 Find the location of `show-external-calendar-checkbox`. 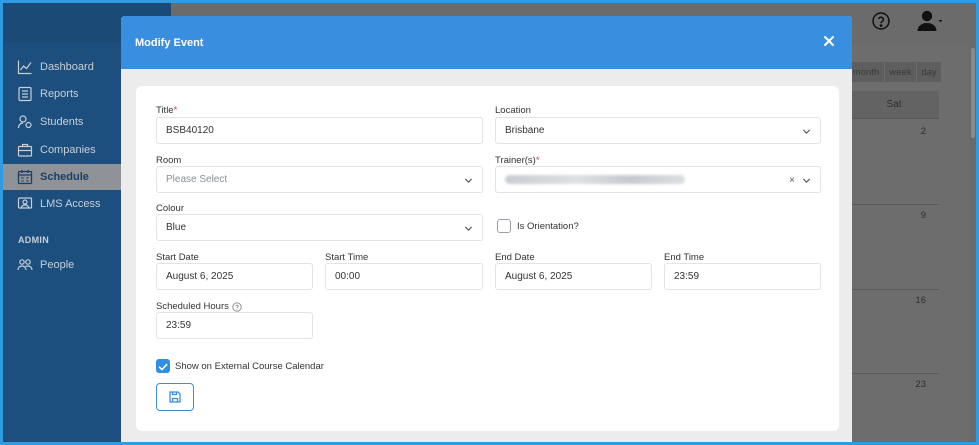

show-external-calendar-checkbox is located at coordinates (163, 366).